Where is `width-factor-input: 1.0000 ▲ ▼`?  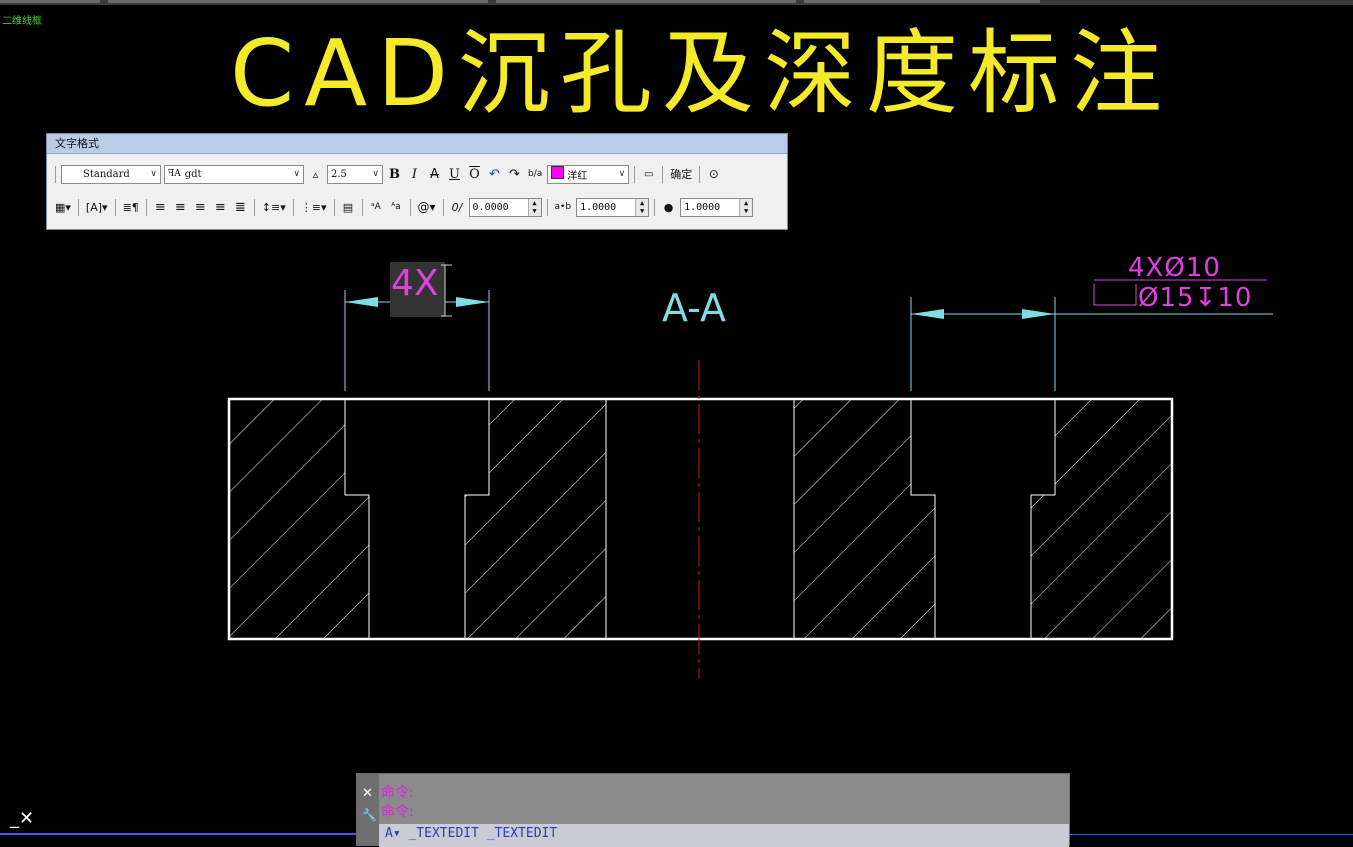 width-factor-input: 1.0000 ▲ ▼ is located at coordinates (717, 207).